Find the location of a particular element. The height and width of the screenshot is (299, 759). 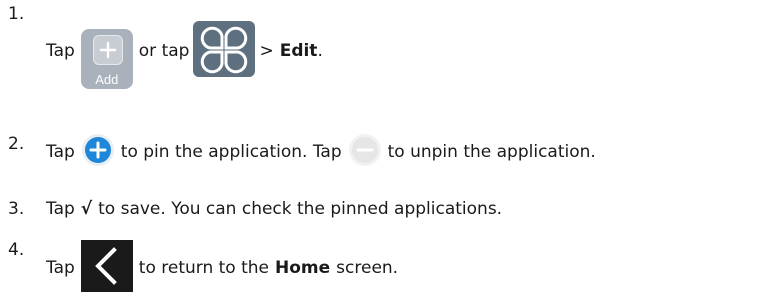

step-2-pin-text: to pin the application. Tap is located at coordinates (231, 152).